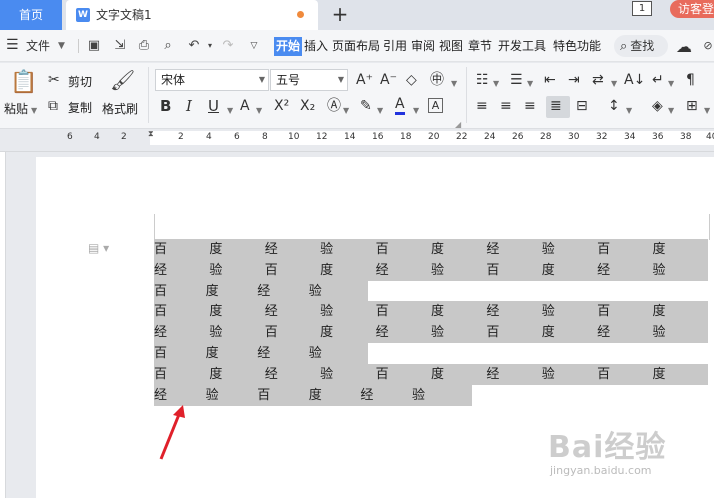 Image resolution: width=714 pixels, height=498 pixels. I want to click on tab-review: 审阅, so click(423, 46).